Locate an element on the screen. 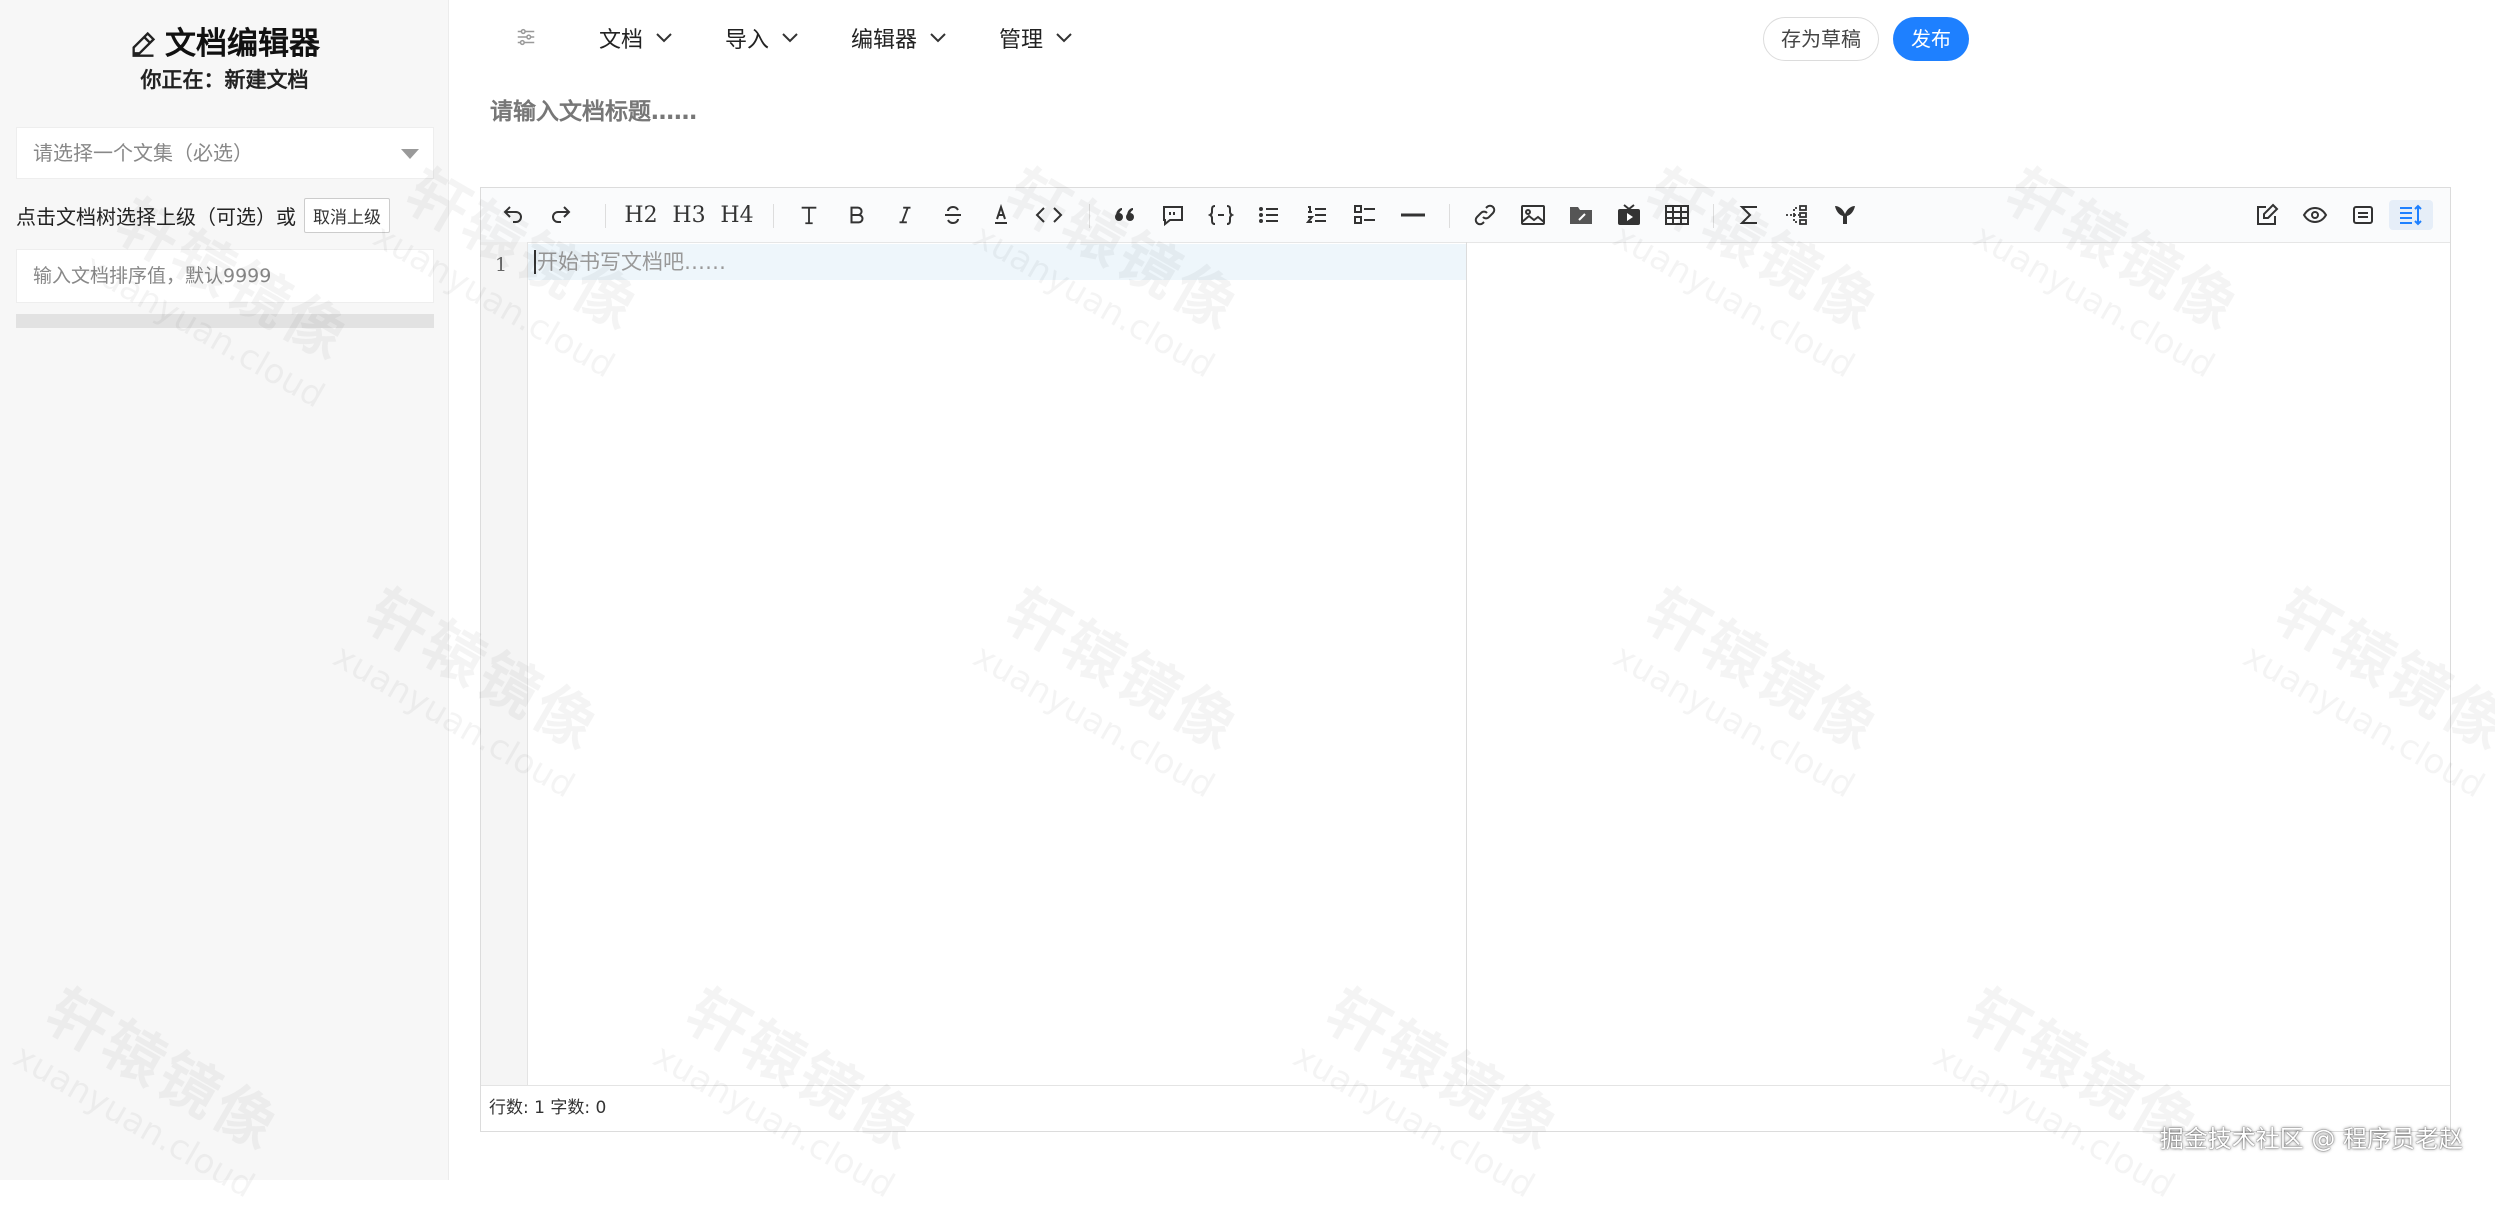 The width and height of the screenshot is (2495, 1206). link-icon is located at coordinates (1485, 215).